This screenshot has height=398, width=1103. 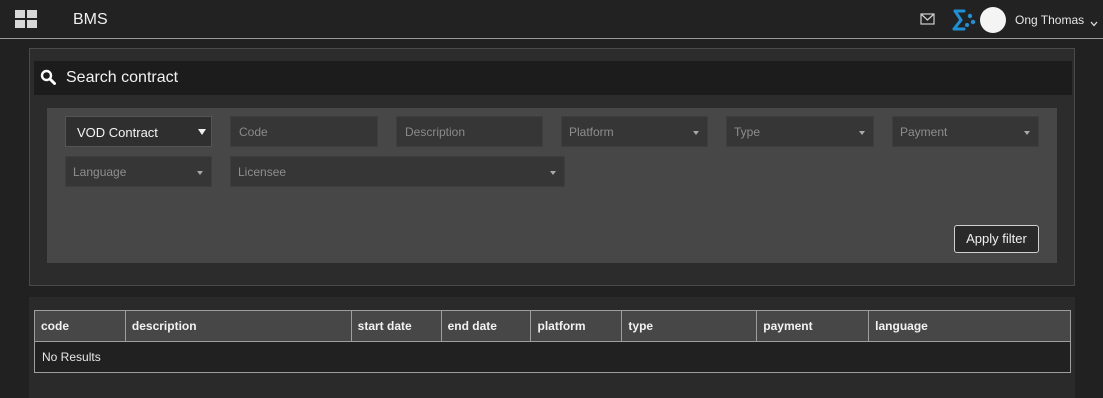 What do you see at coordinates (964, 20) in the screenshot?
I see `brand-logo-icon` at bounding box center [964, 20].